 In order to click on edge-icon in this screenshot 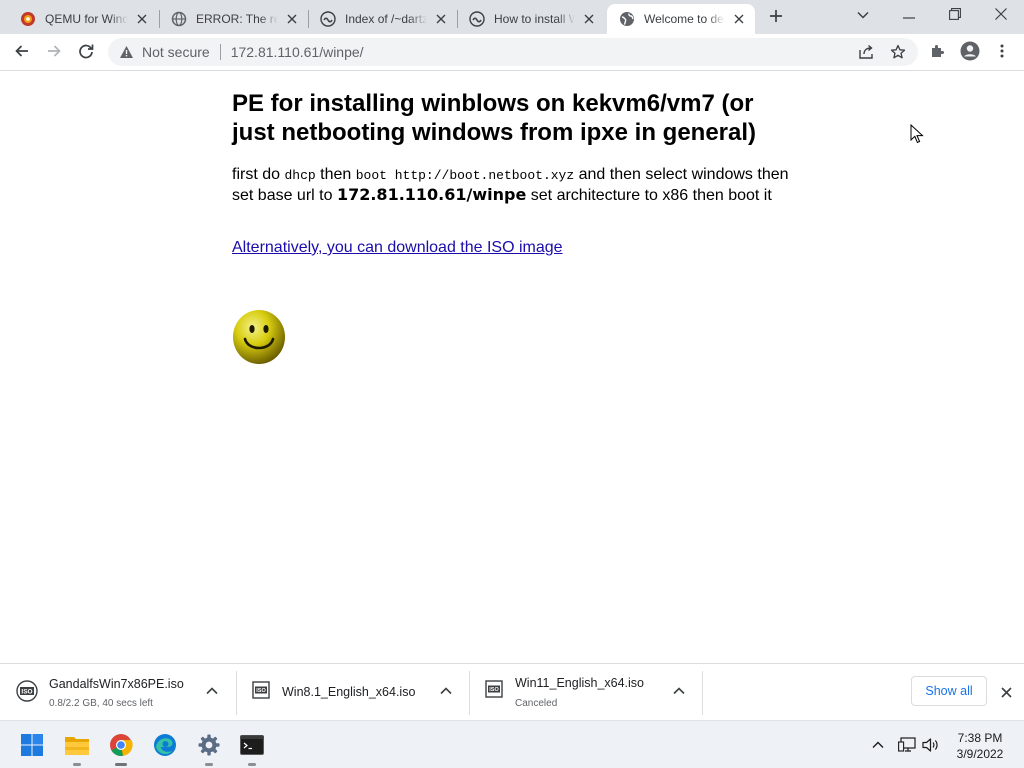, I will do `click(165, 745)`.